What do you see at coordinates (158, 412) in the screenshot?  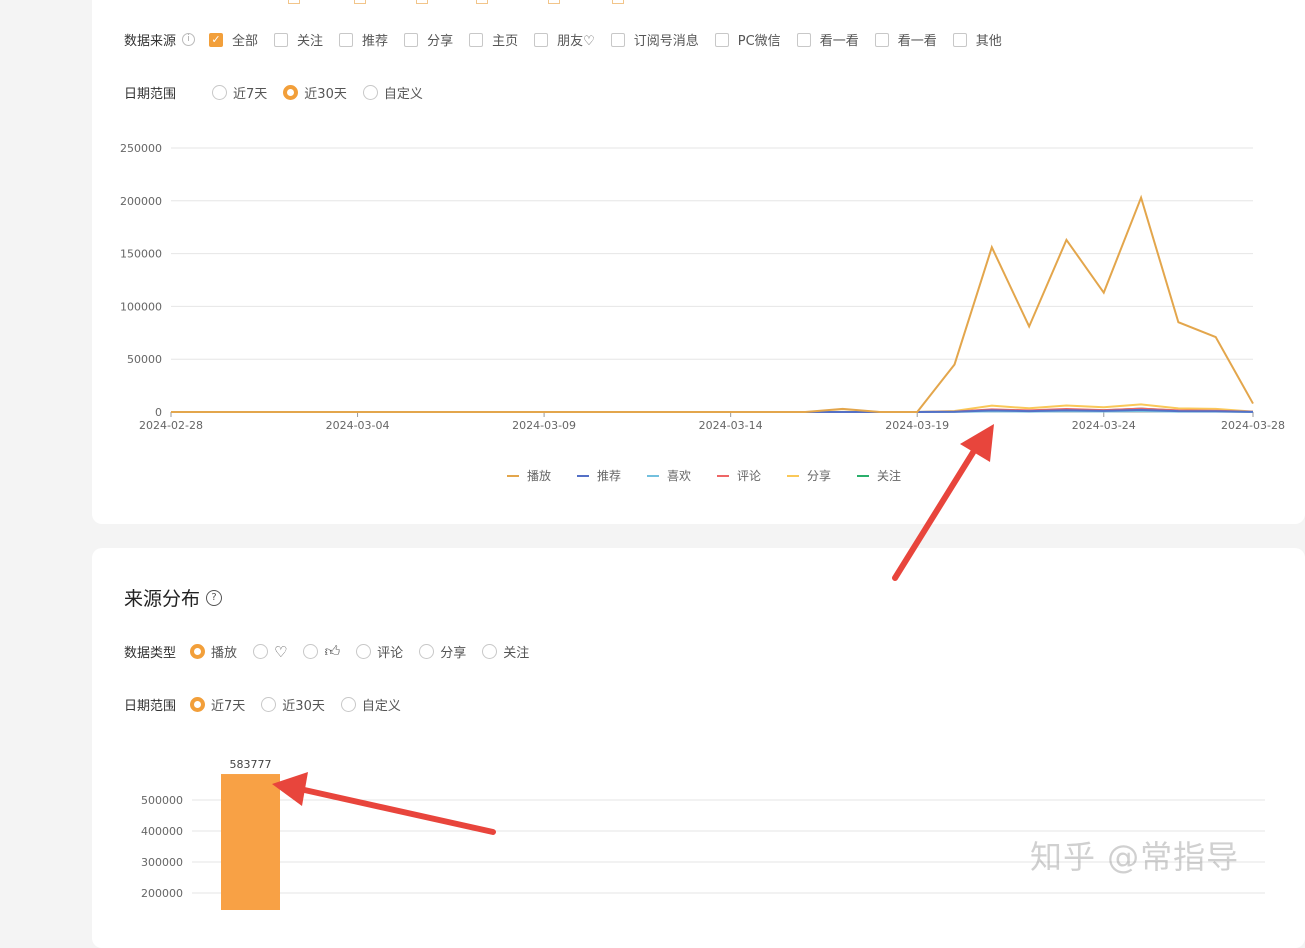 I see `y-tick-label: 0` at bounding box center [158, 412].